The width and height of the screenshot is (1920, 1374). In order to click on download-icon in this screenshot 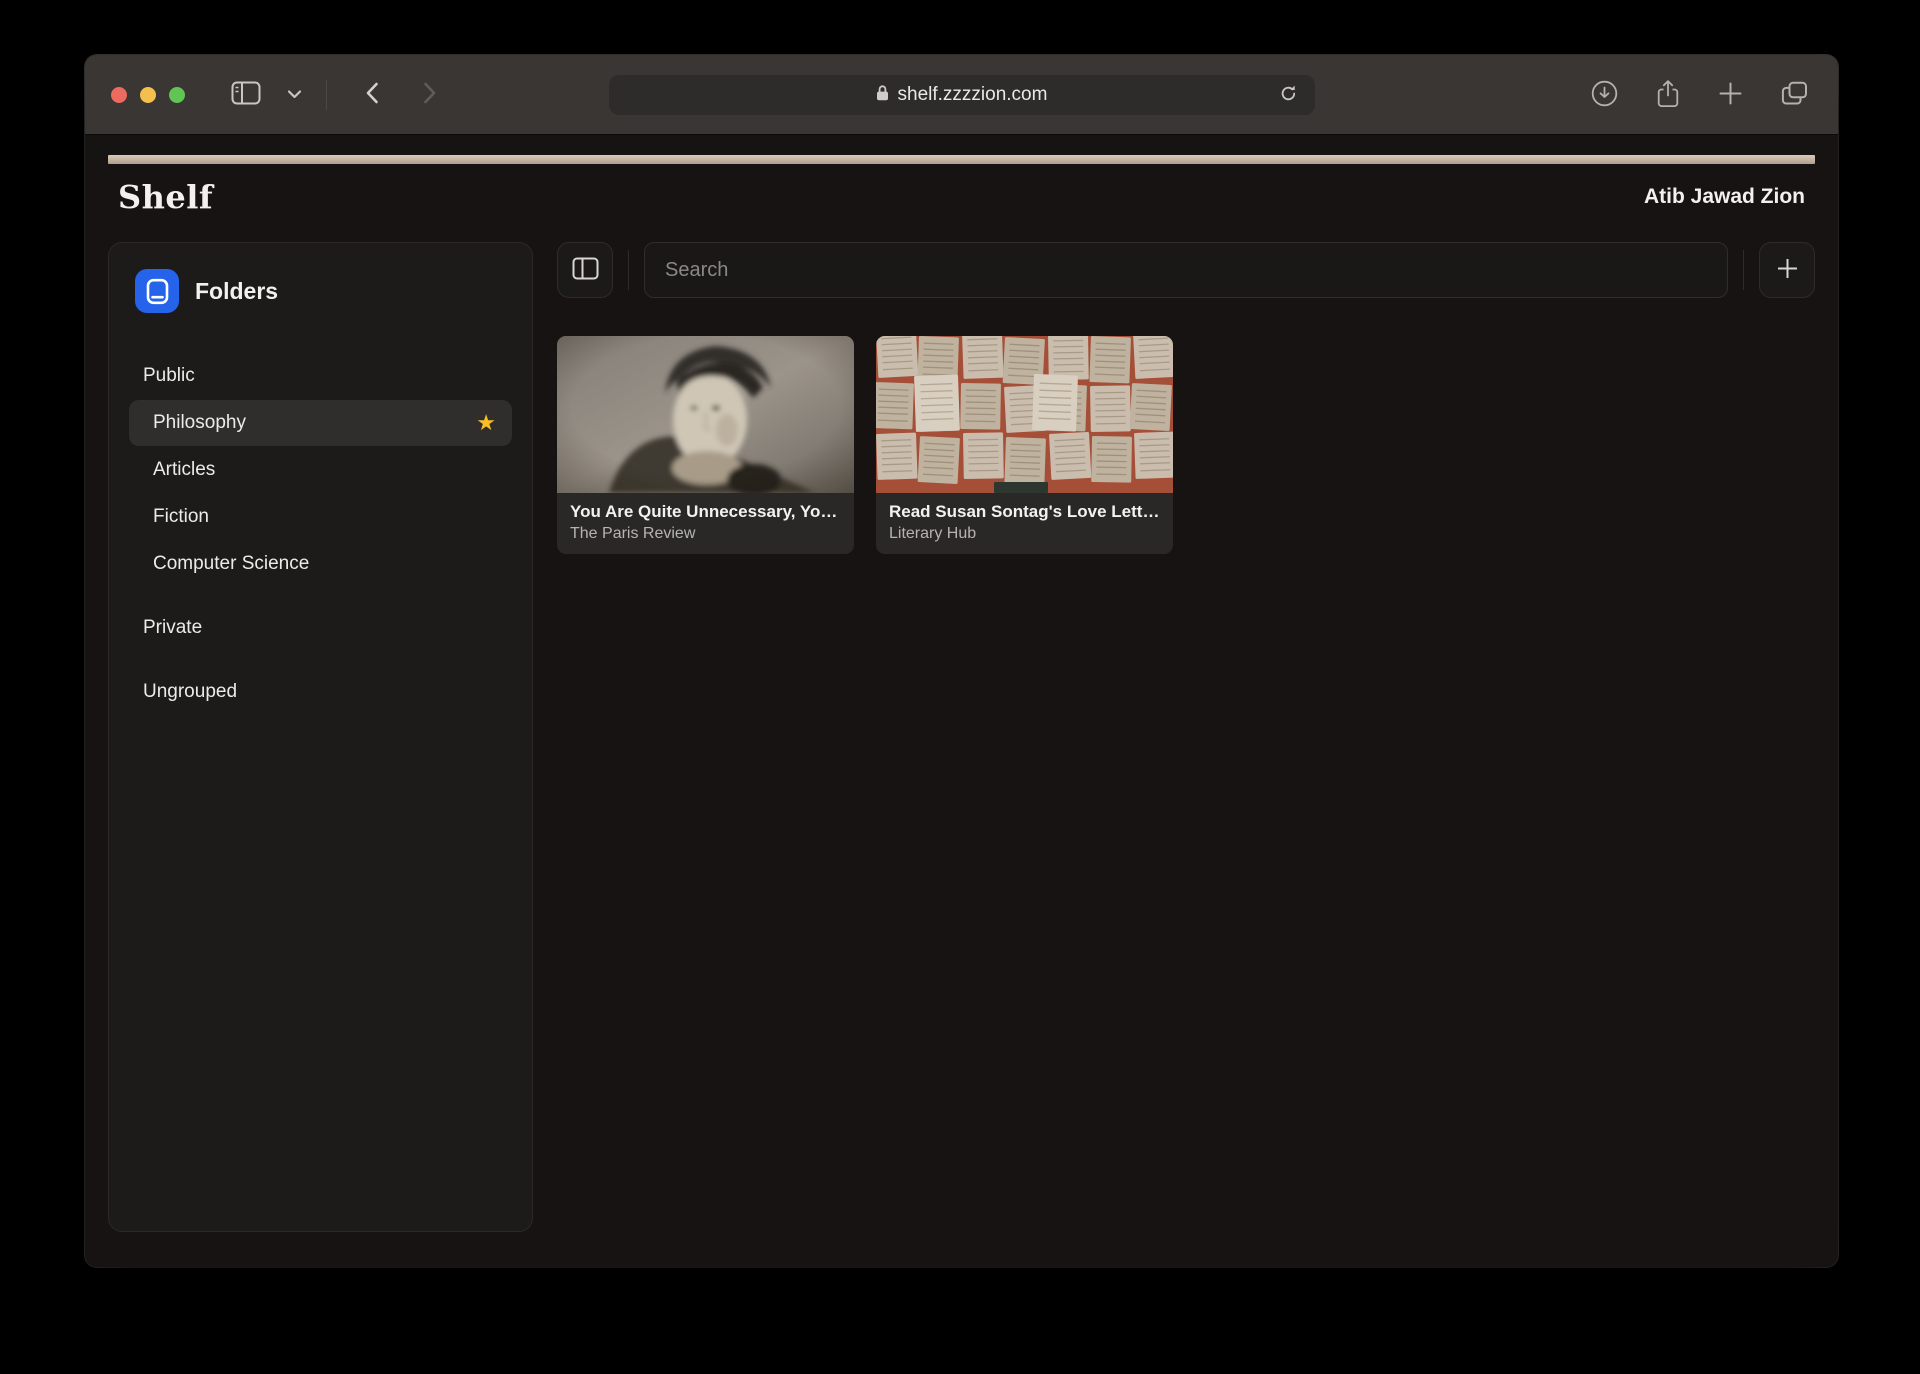, I will do `click(1604, 95)`.